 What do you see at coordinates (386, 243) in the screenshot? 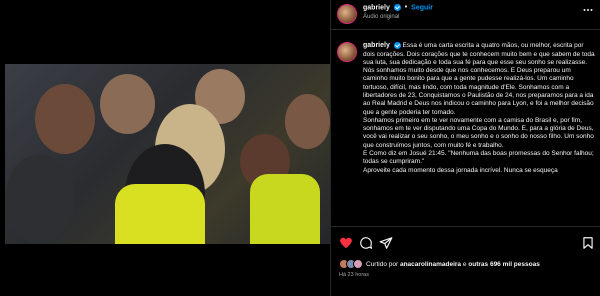
I see `share-icon` at bounding box center [386, 243].